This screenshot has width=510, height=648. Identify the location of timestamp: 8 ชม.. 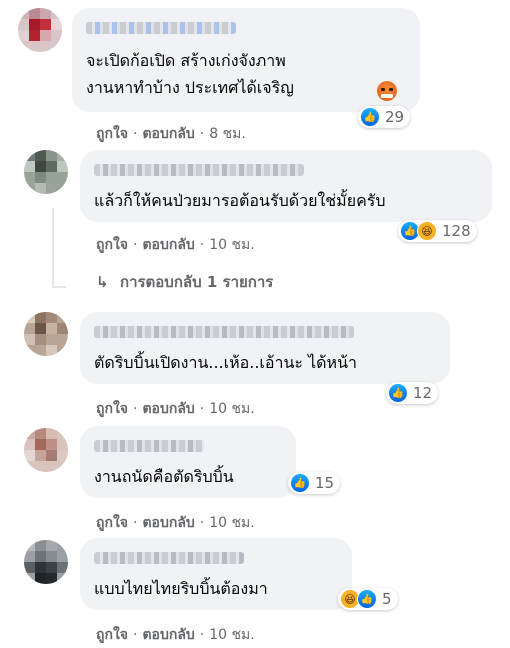
(227, 134).